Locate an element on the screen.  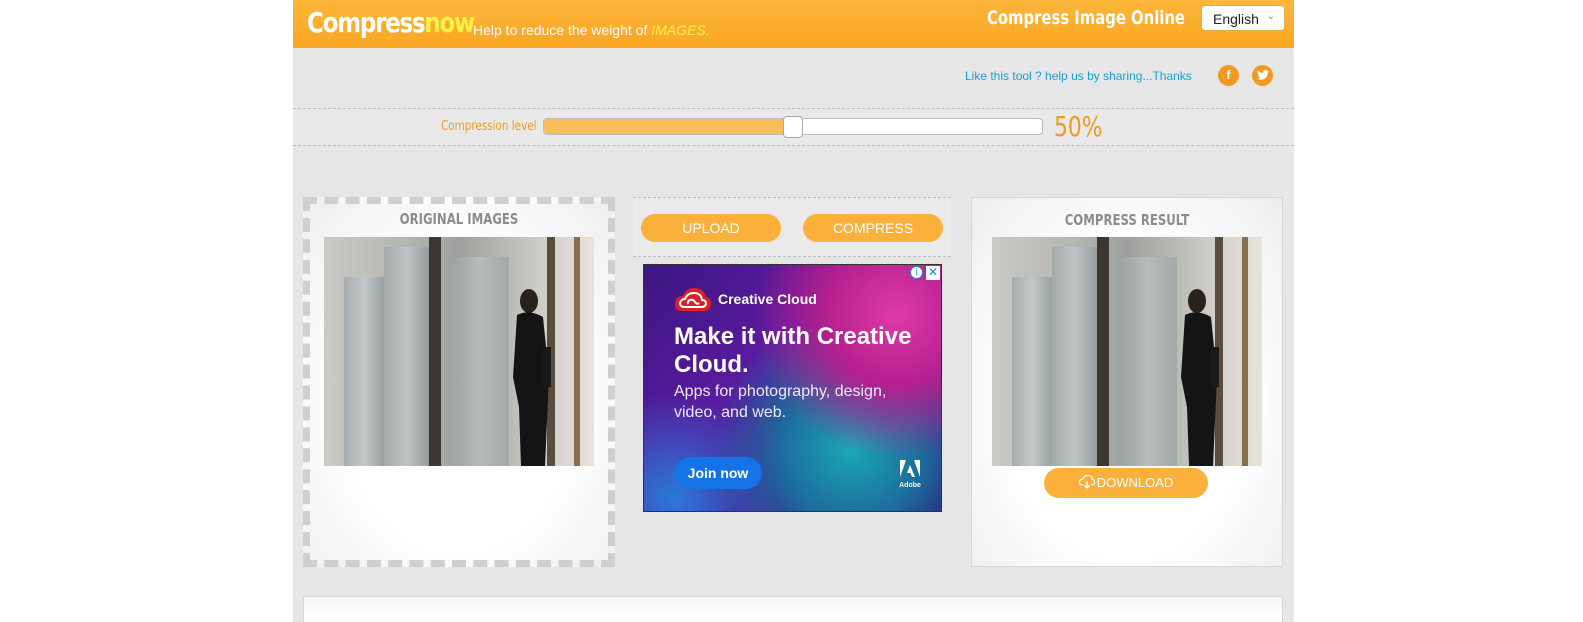
compress-button: COMPRESS is located at coordinates (873, 228).